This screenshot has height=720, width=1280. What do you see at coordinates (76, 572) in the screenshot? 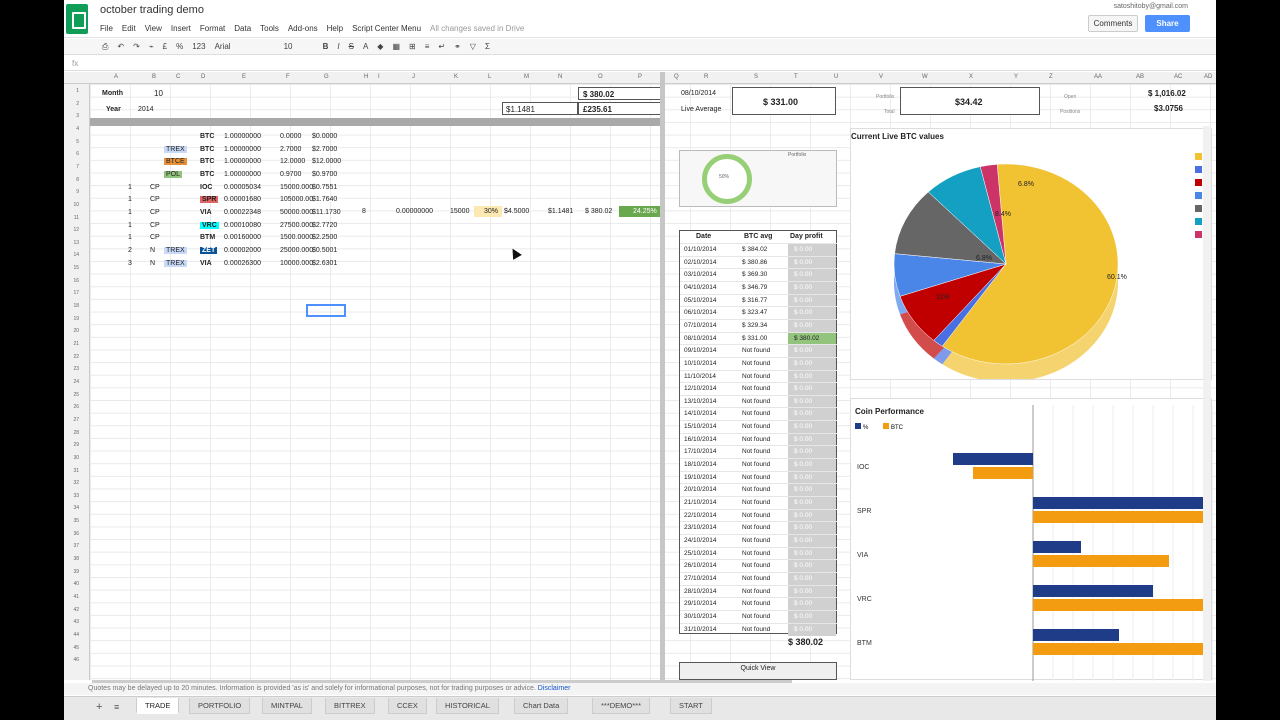
I see `row-header: 39` at bounding box center [76, 572].